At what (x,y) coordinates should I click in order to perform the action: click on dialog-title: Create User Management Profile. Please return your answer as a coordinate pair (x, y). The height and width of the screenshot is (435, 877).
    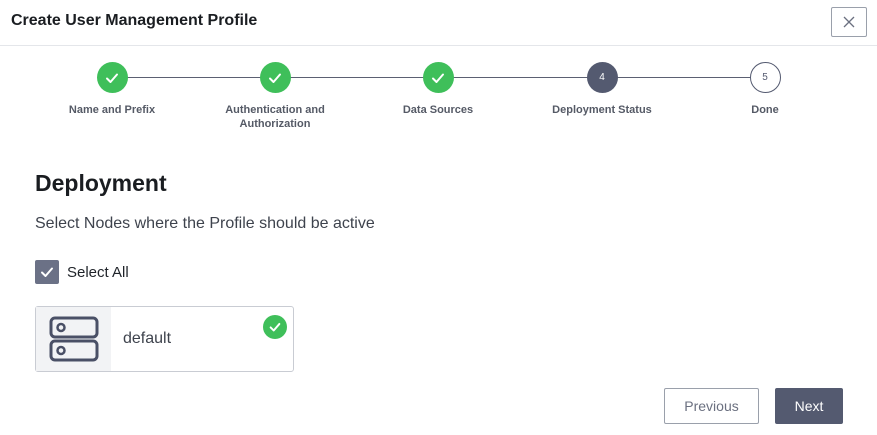
    Looking at the image, I should click on (134, 20).